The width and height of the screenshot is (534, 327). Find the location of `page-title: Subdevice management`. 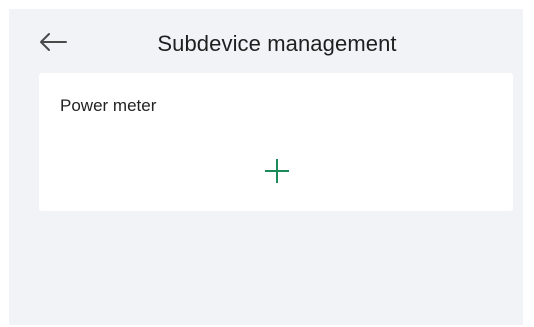

page-title: Subdevice management is located at coordinates (277, 43).